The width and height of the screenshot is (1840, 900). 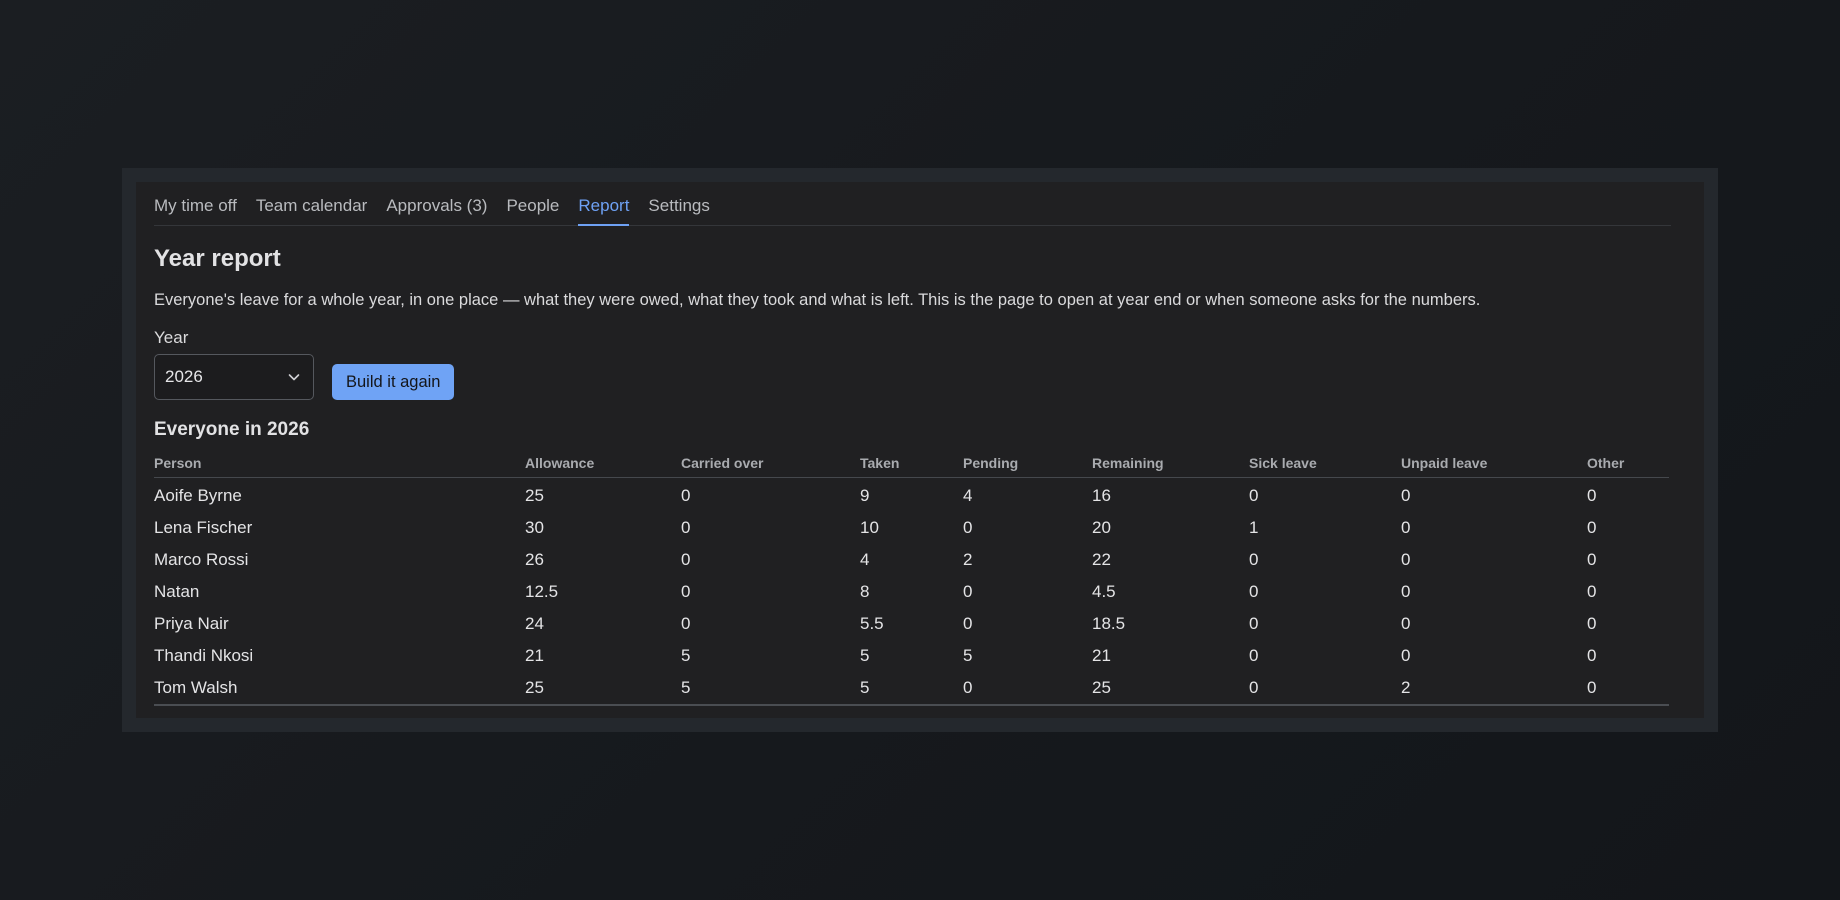 I want to click on column-header: Carried over, so click(x=770, y=466).